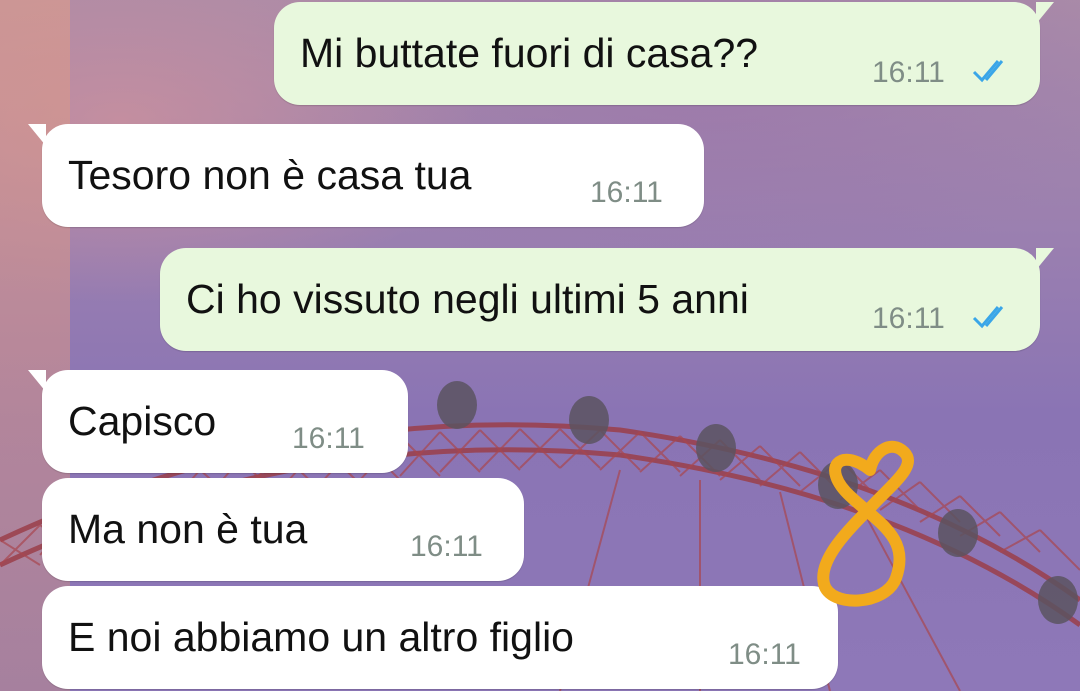 The width and height of the screenshot is (1080, 691). I want to click on message-bubble-incoming: Tesoro non è casa tua 16:11, so click(366, 175).